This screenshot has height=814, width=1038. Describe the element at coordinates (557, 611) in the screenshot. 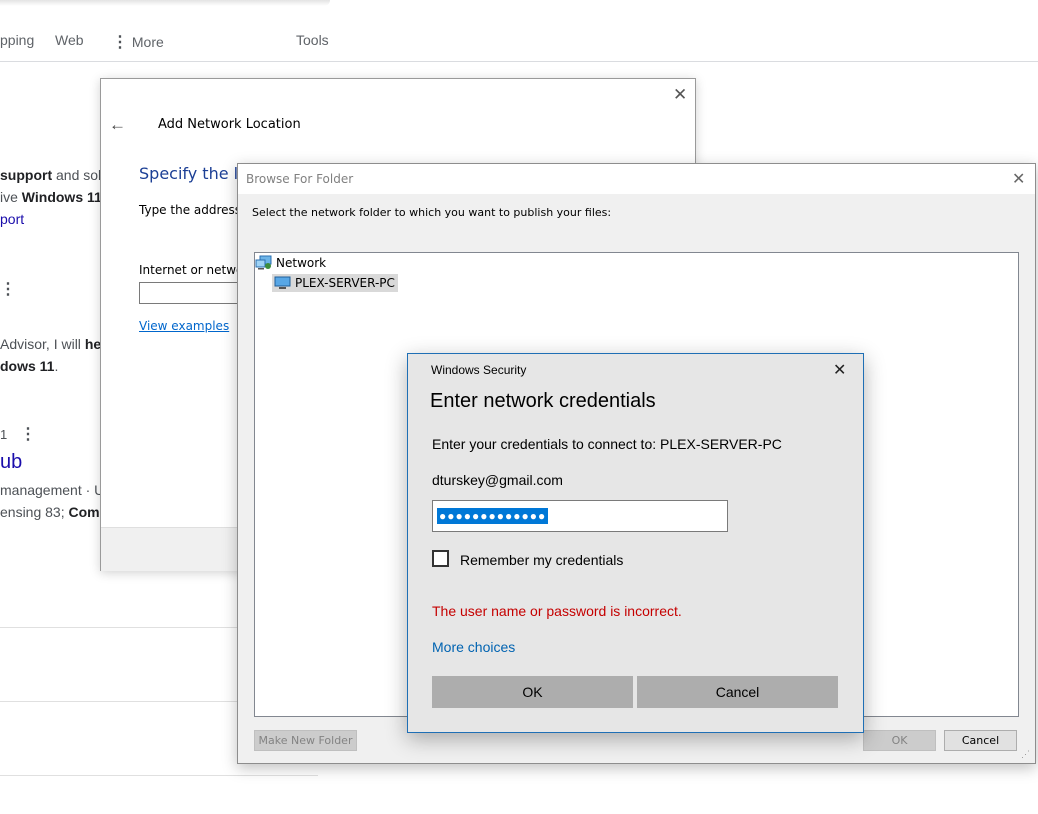

I see `error-message: The user name or password is incorrect.` at that location.